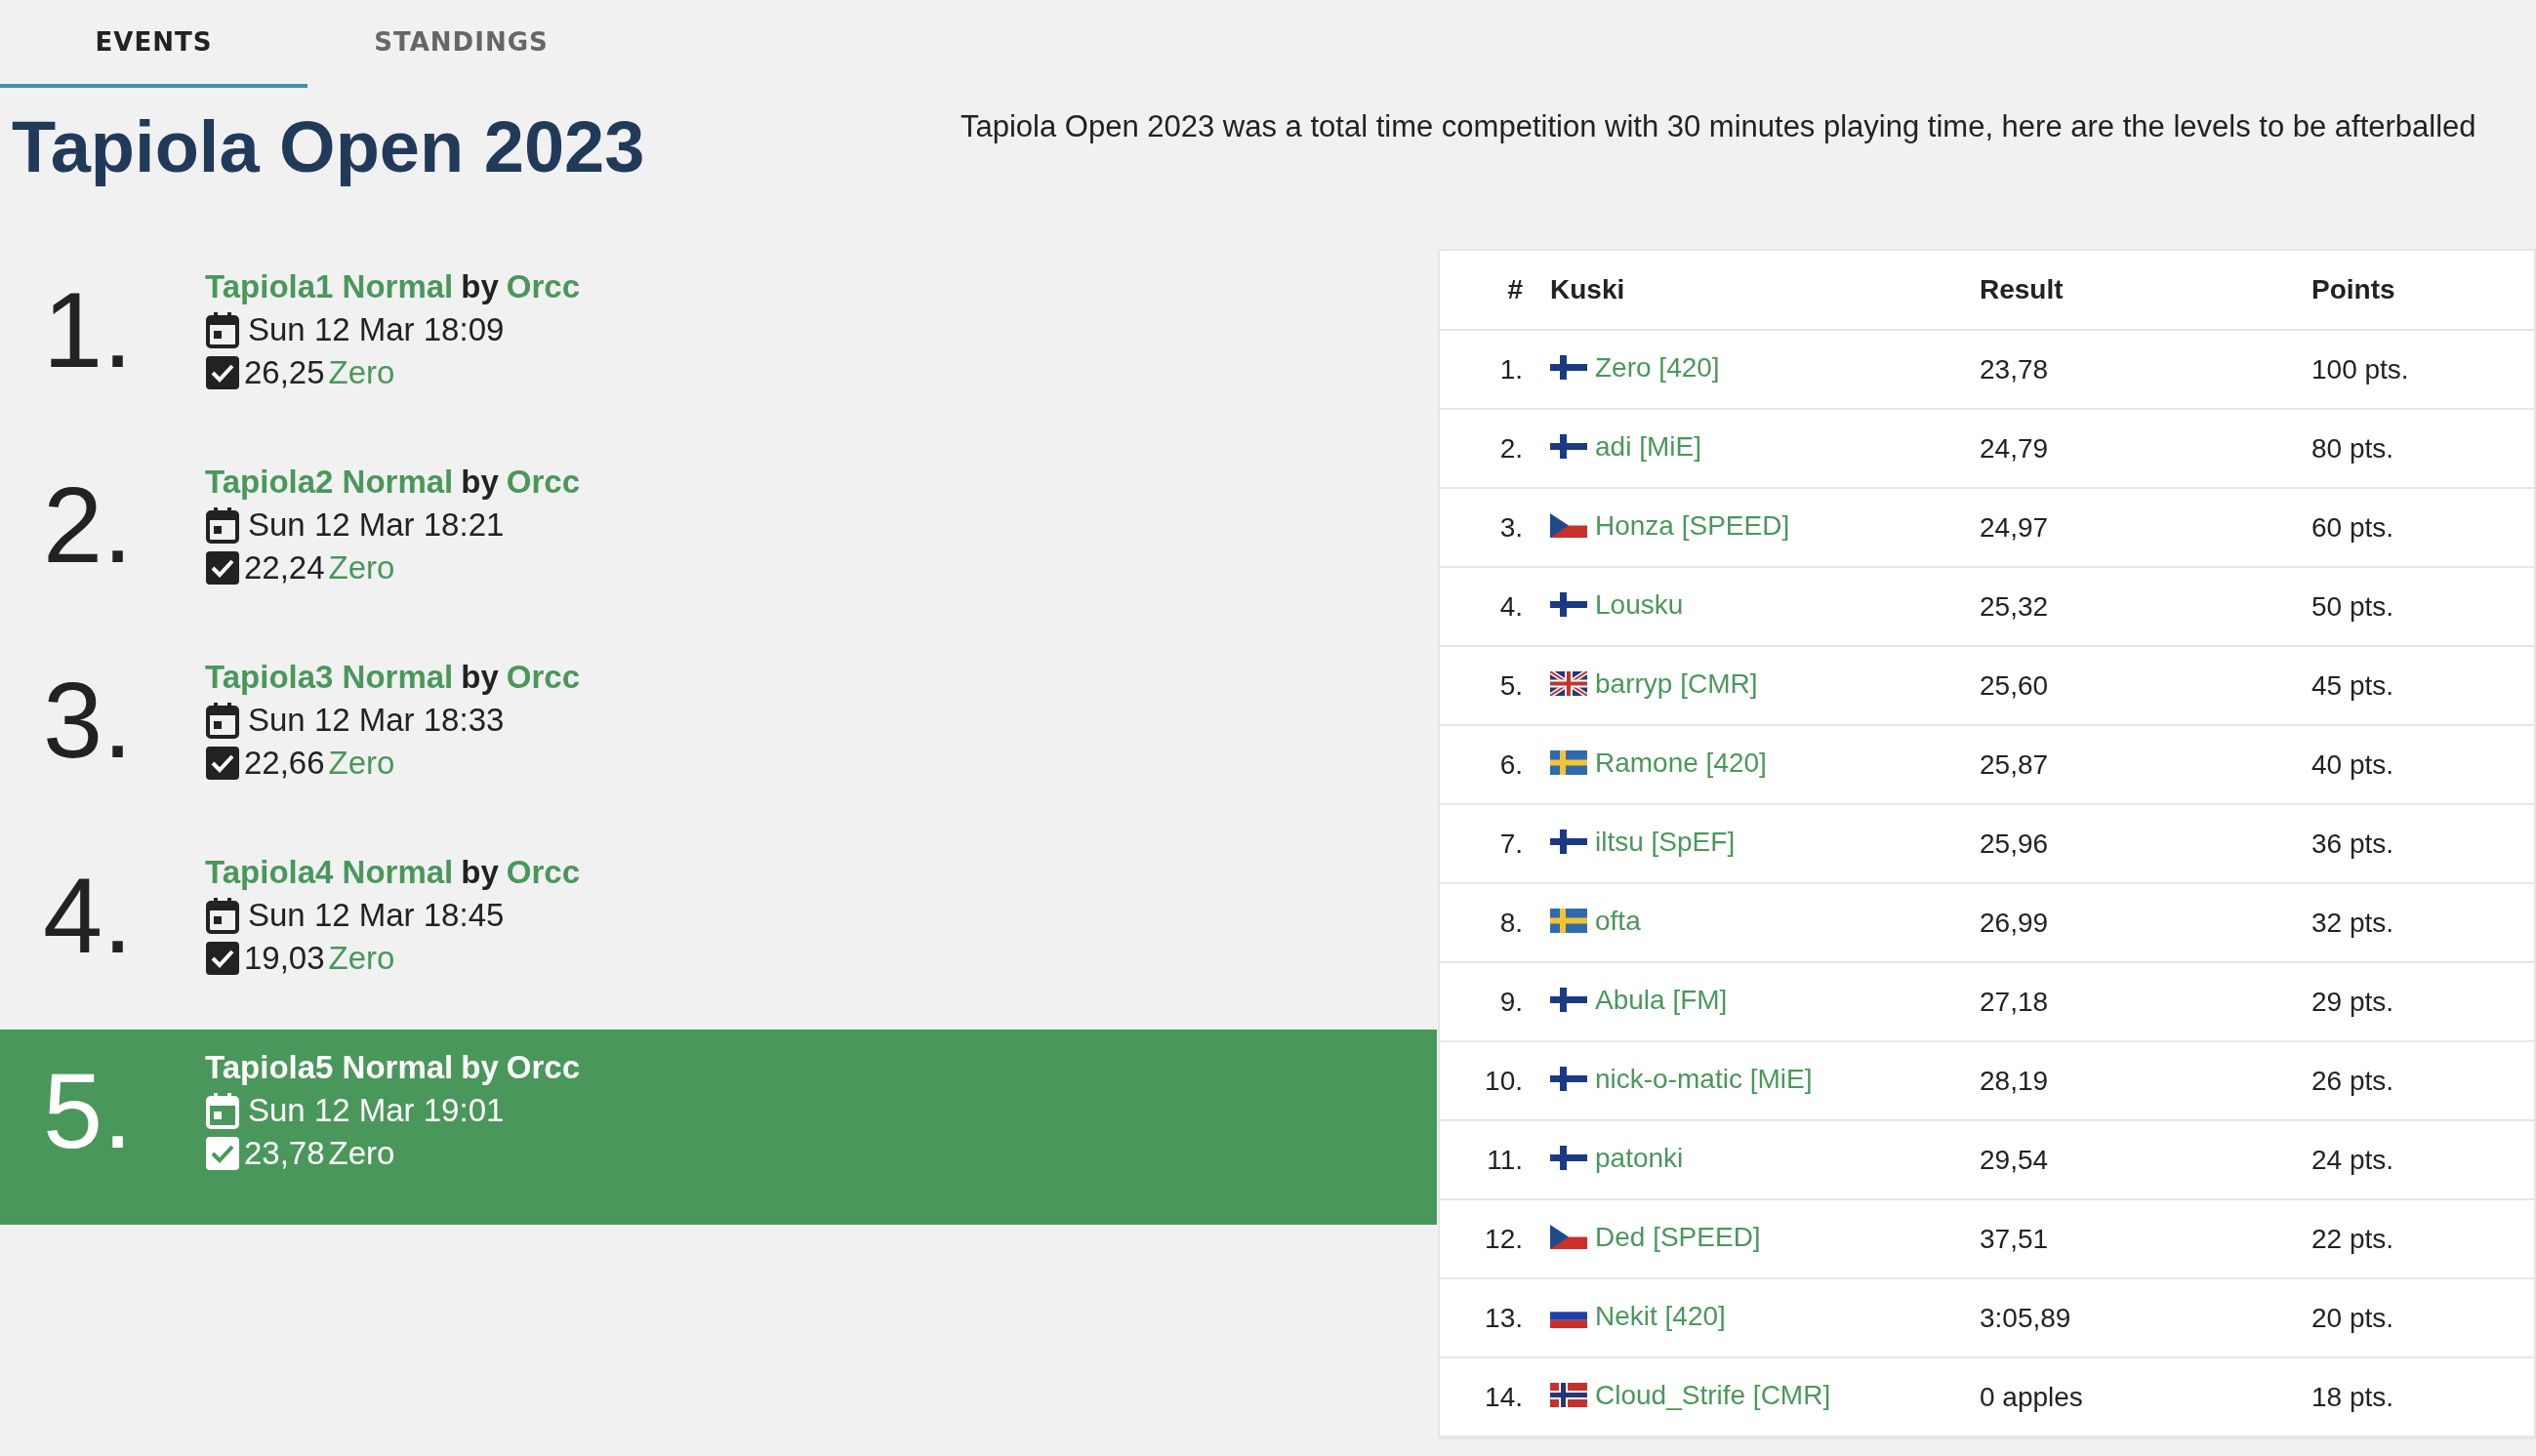 The image size is (2536, 1456). Describe the element at coordinates (1660, 1316) in the screenshot. I see `kuski-link: Nekit [420]` at that location.